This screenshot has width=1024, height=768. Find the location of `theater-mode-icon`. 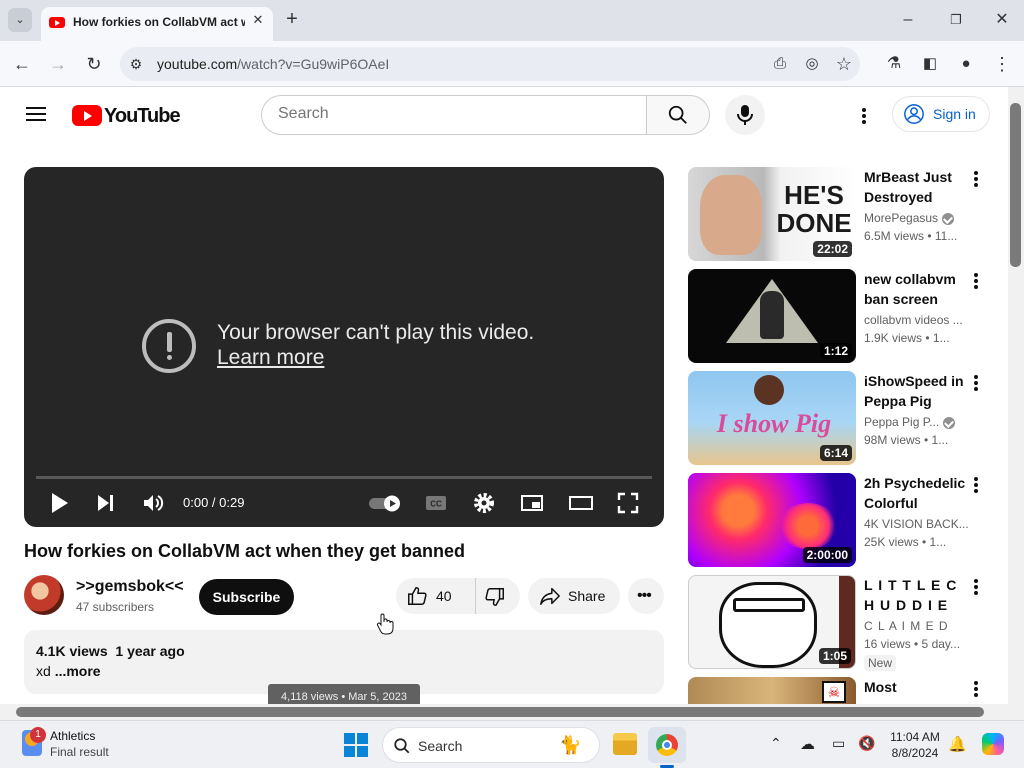

theater-mode-icon is located at coordinates (581, 503).